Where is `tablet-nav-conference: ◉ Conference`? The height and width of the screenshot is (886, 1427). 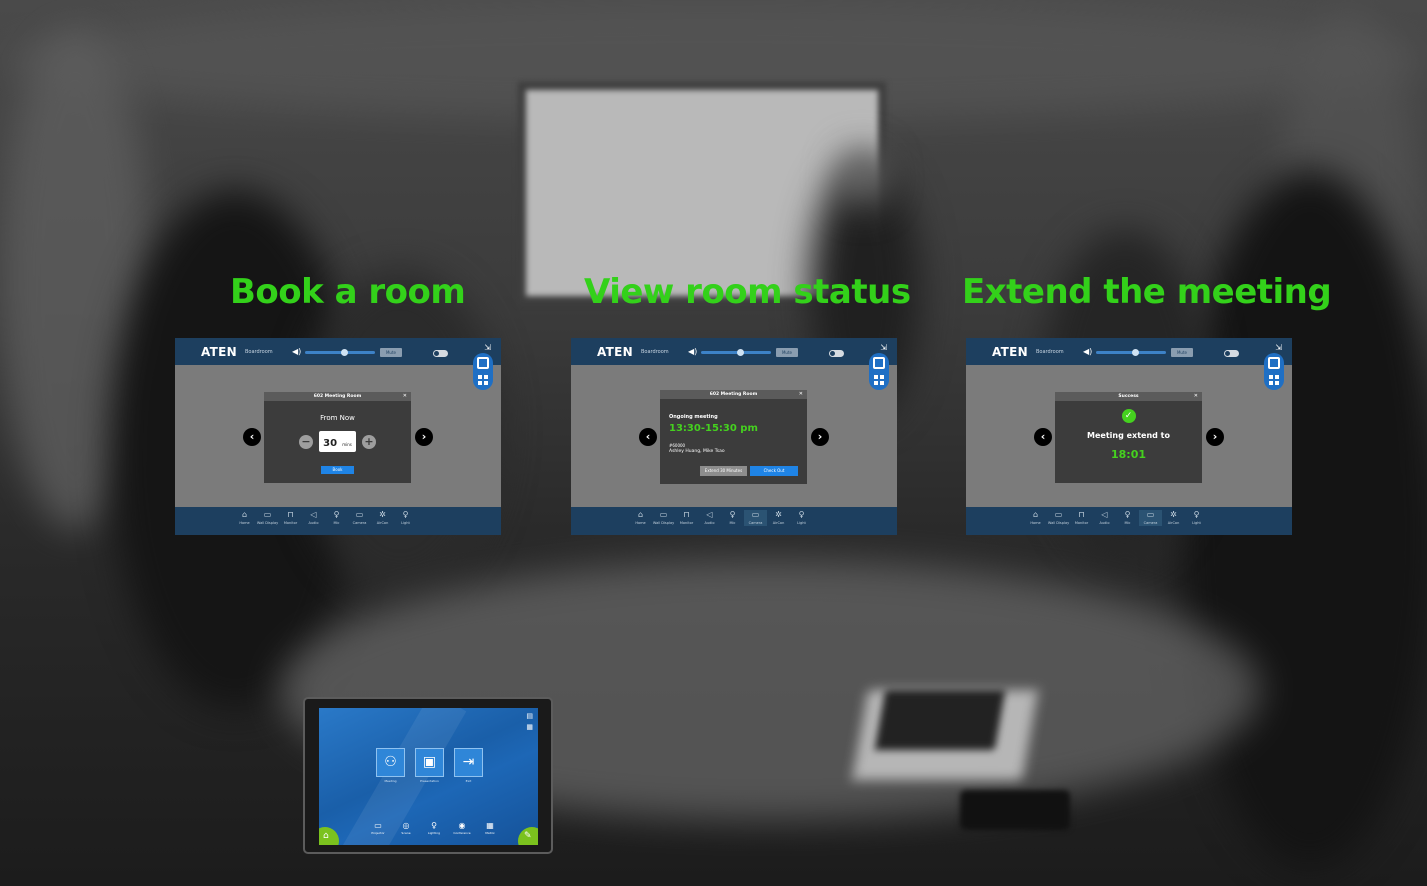
tablet-nav-conference: ◉ Conference is located at coordinates (462, 828).